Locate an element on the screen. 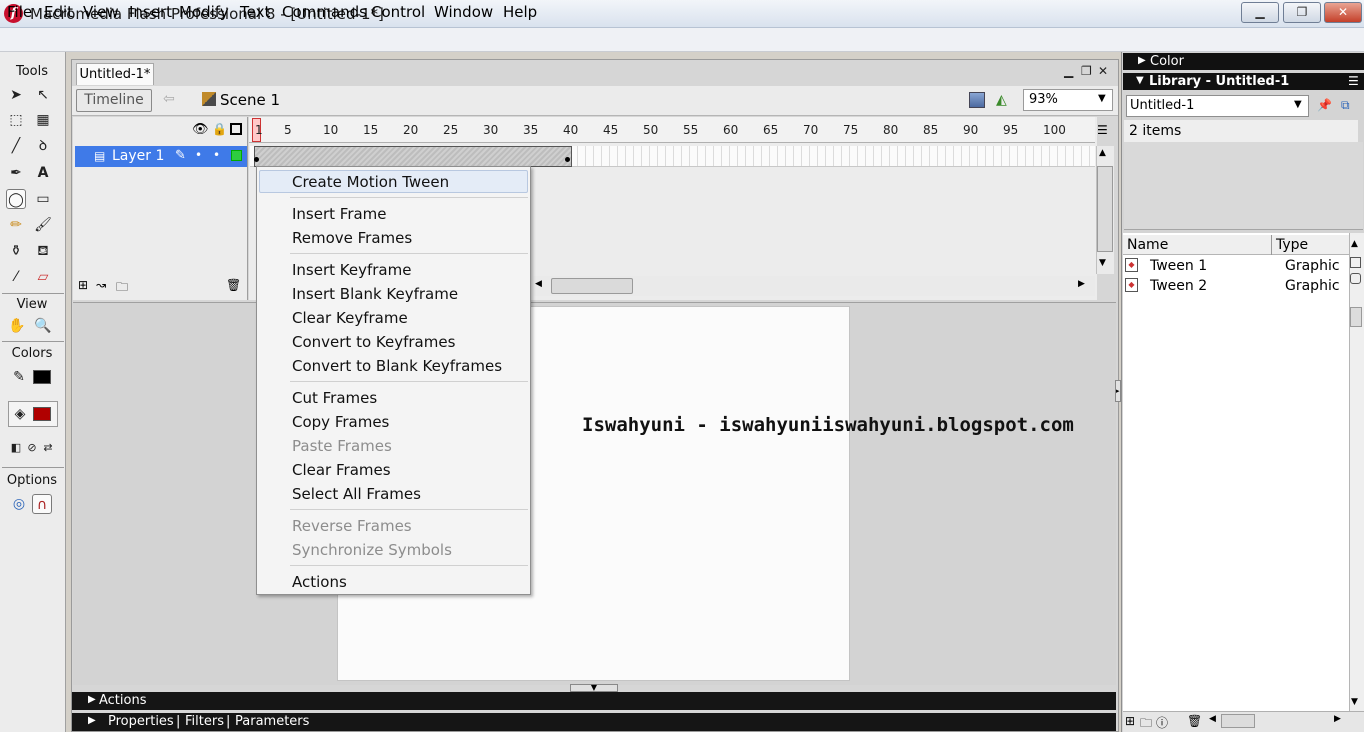  hand-tool-icon: ✋ is located at coordinates (17, 326).